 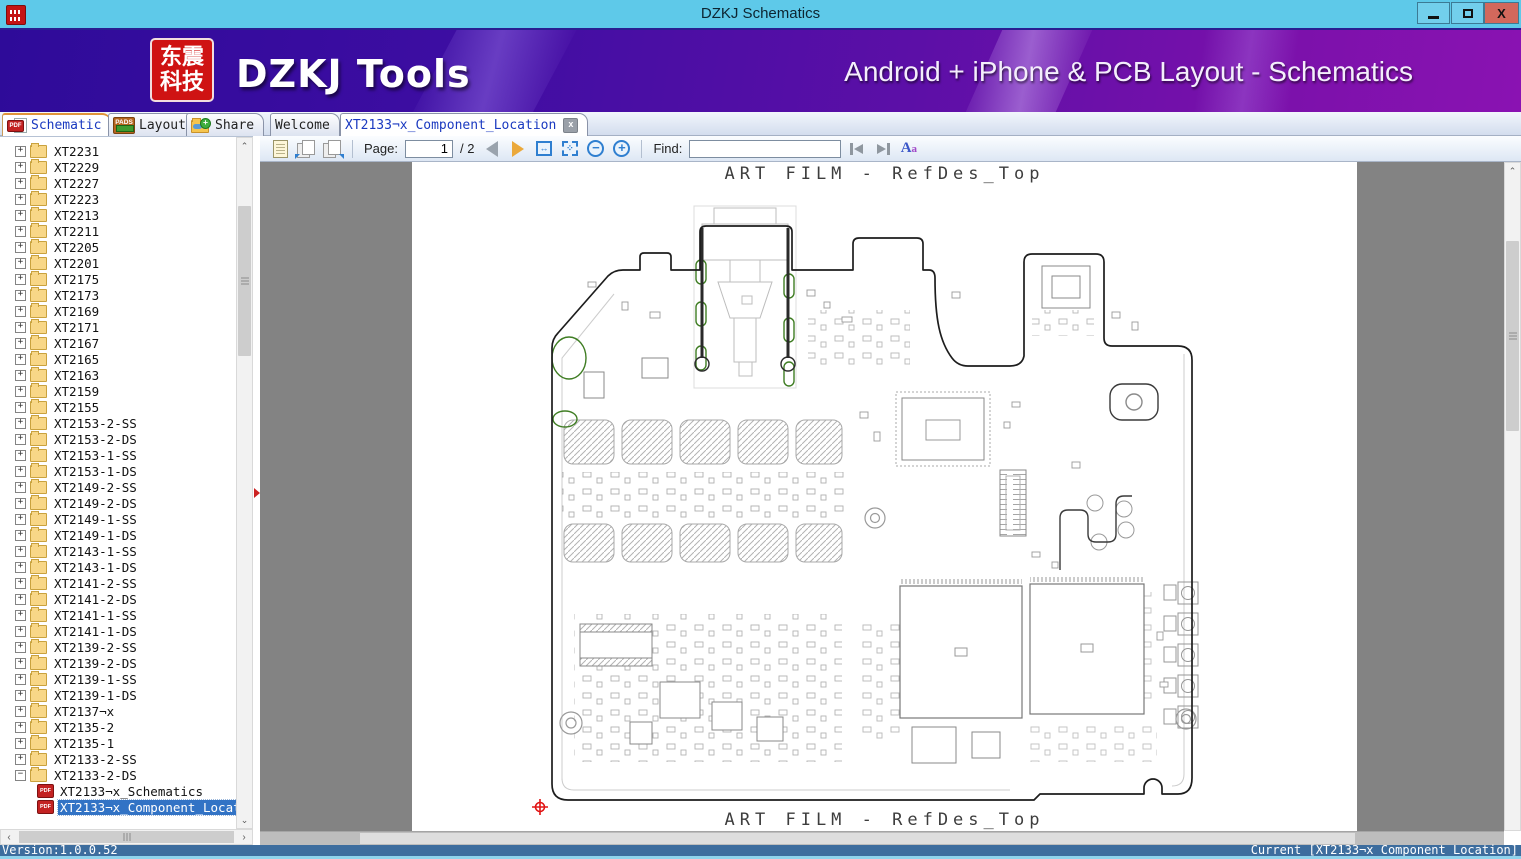 I want to click on tree-item-XT2141-1-DS: + XT2141-1-DS, so click(x=118, y=630).